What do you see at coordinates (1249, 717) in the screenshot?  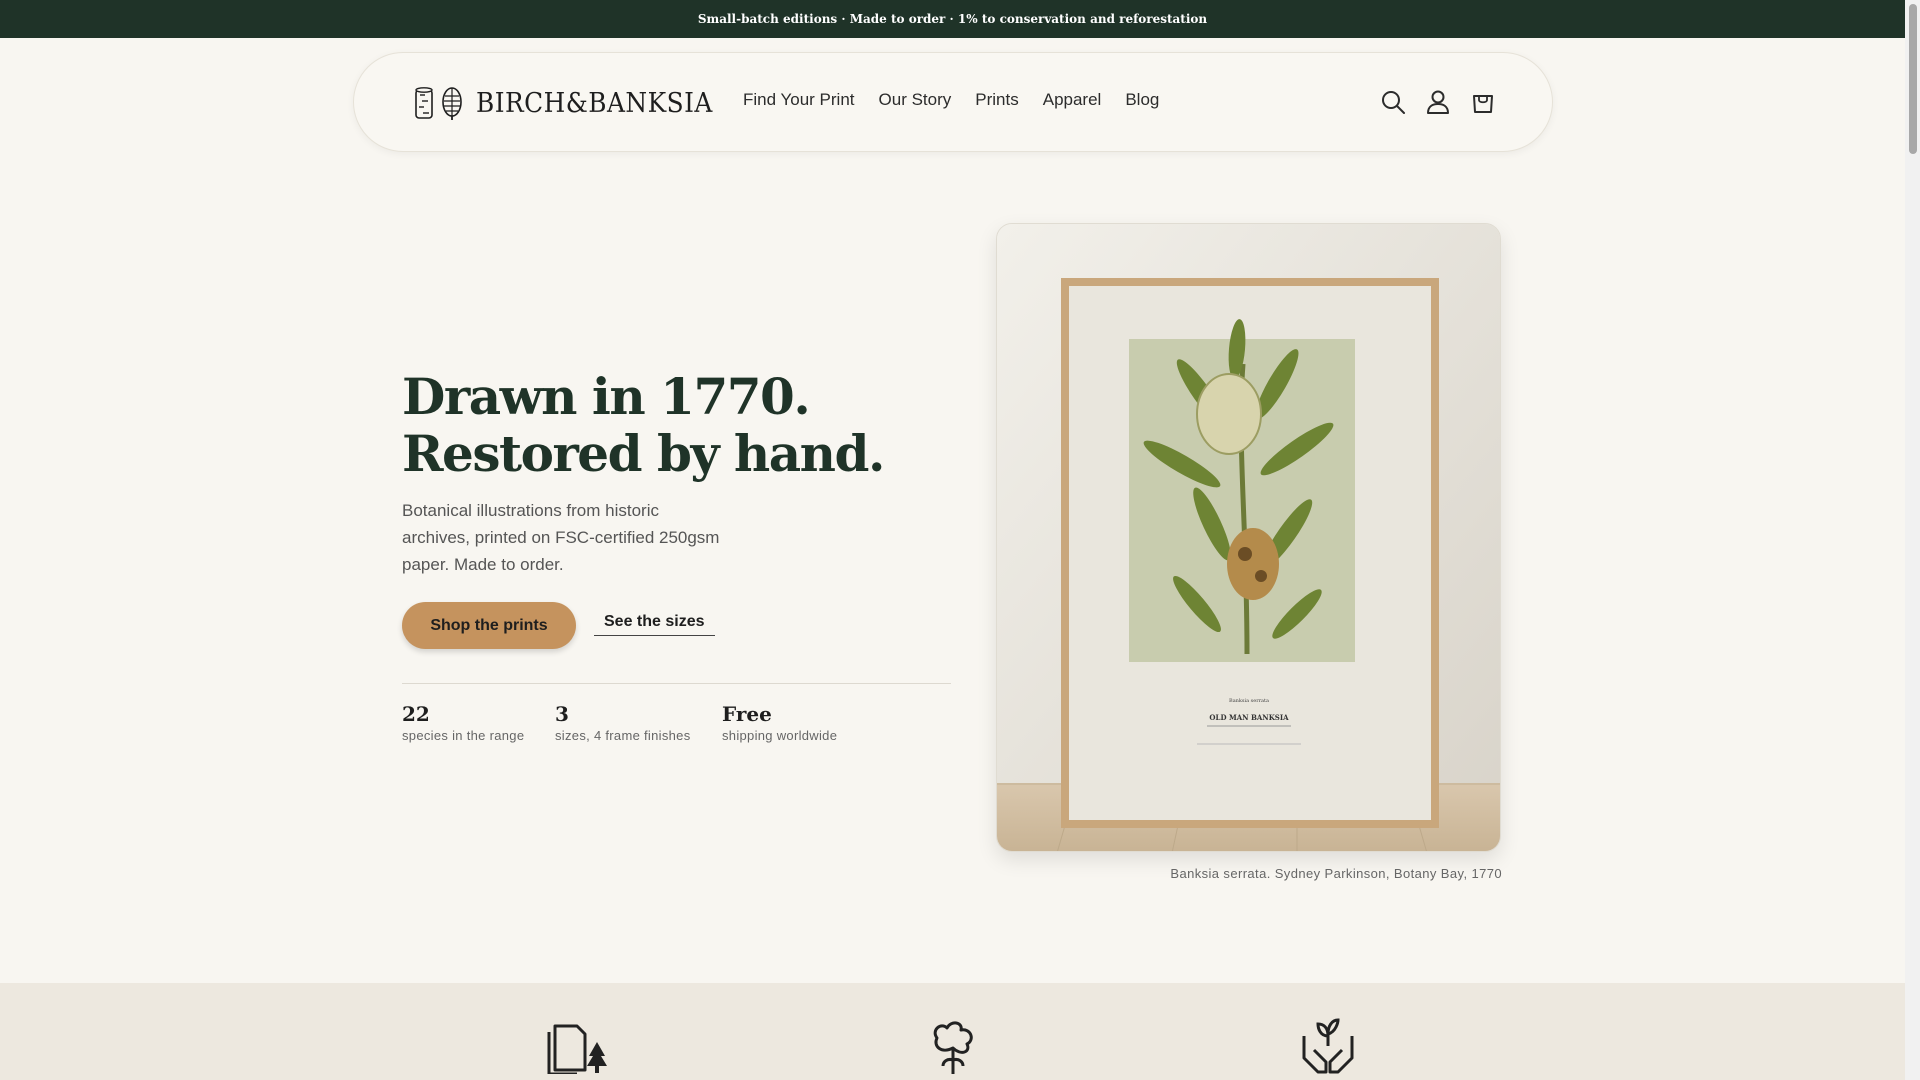 I see `print-name: OLD MAN BANKSIA` at bounding box center [1249, 717].